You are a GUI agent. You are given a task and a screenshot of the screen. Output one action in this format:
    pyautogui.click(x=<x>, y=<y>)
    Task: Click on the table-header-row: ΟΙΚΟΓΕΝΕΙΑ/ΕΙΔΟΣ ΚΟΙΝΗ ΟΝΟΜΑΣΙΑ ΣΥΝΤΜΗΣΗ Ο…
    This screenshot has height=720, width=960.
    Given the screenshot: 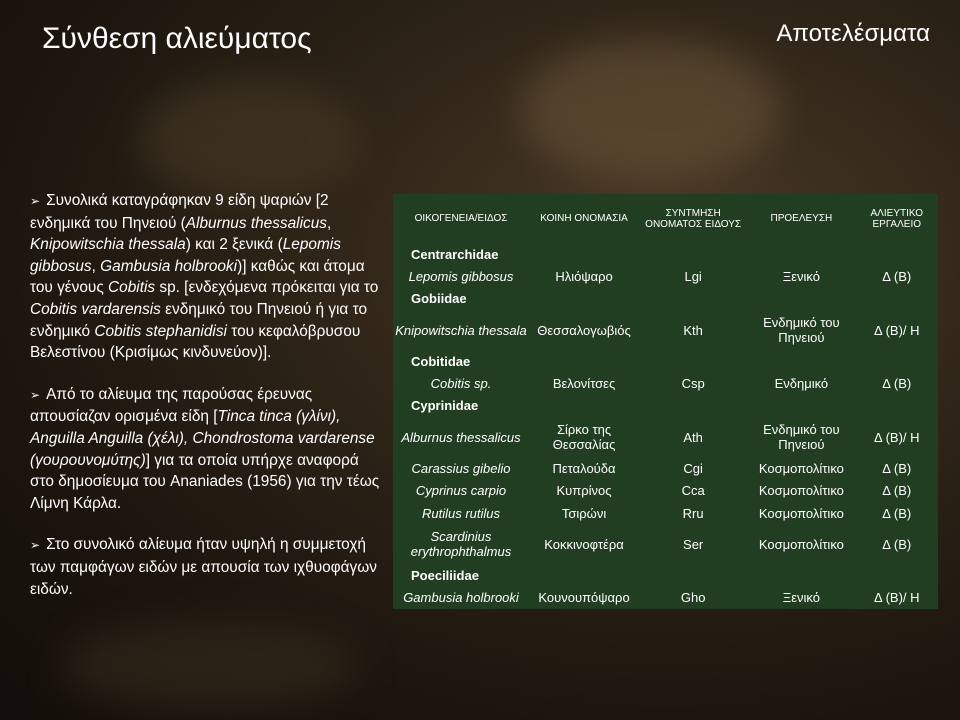 What is the action you would take?
    pyautogui.click(x=665, y=218)
    